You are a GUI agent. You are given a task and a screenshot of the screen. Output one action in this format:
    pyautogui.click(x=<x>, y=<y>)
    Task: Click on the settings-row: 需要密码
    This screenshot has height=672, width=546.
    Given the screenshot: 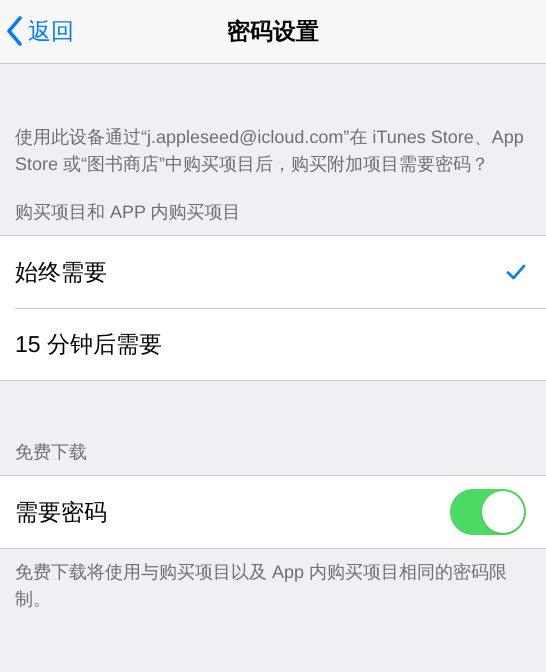 What is the action you would take?
    pyautogui.click(x=273, y=512)
    